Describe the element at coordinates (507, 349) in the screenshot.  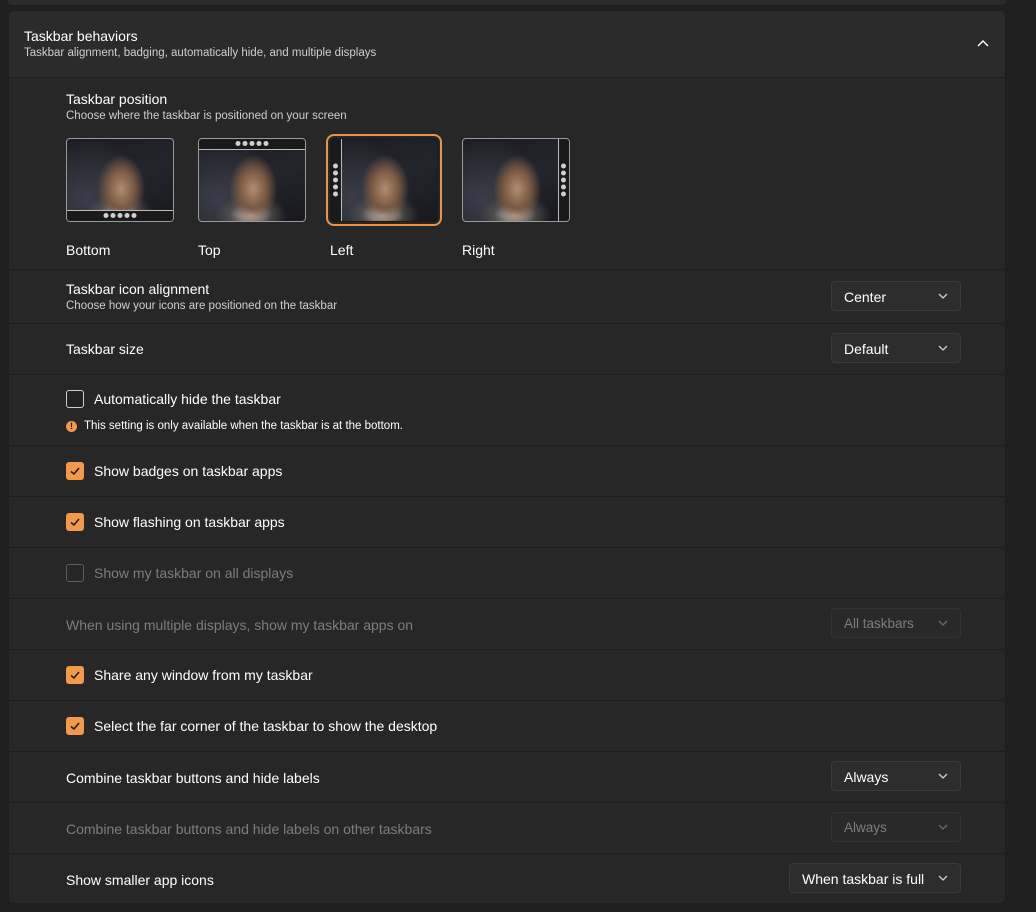
I see `taskbar-size-row: Taskbar size Default` at that location.